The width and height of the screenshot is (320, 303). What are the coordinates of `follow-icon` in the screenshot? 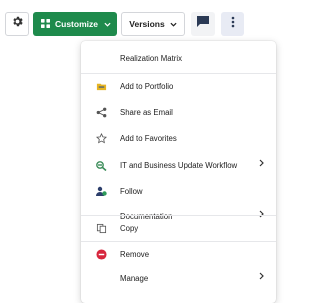 It's located at (101, 191).